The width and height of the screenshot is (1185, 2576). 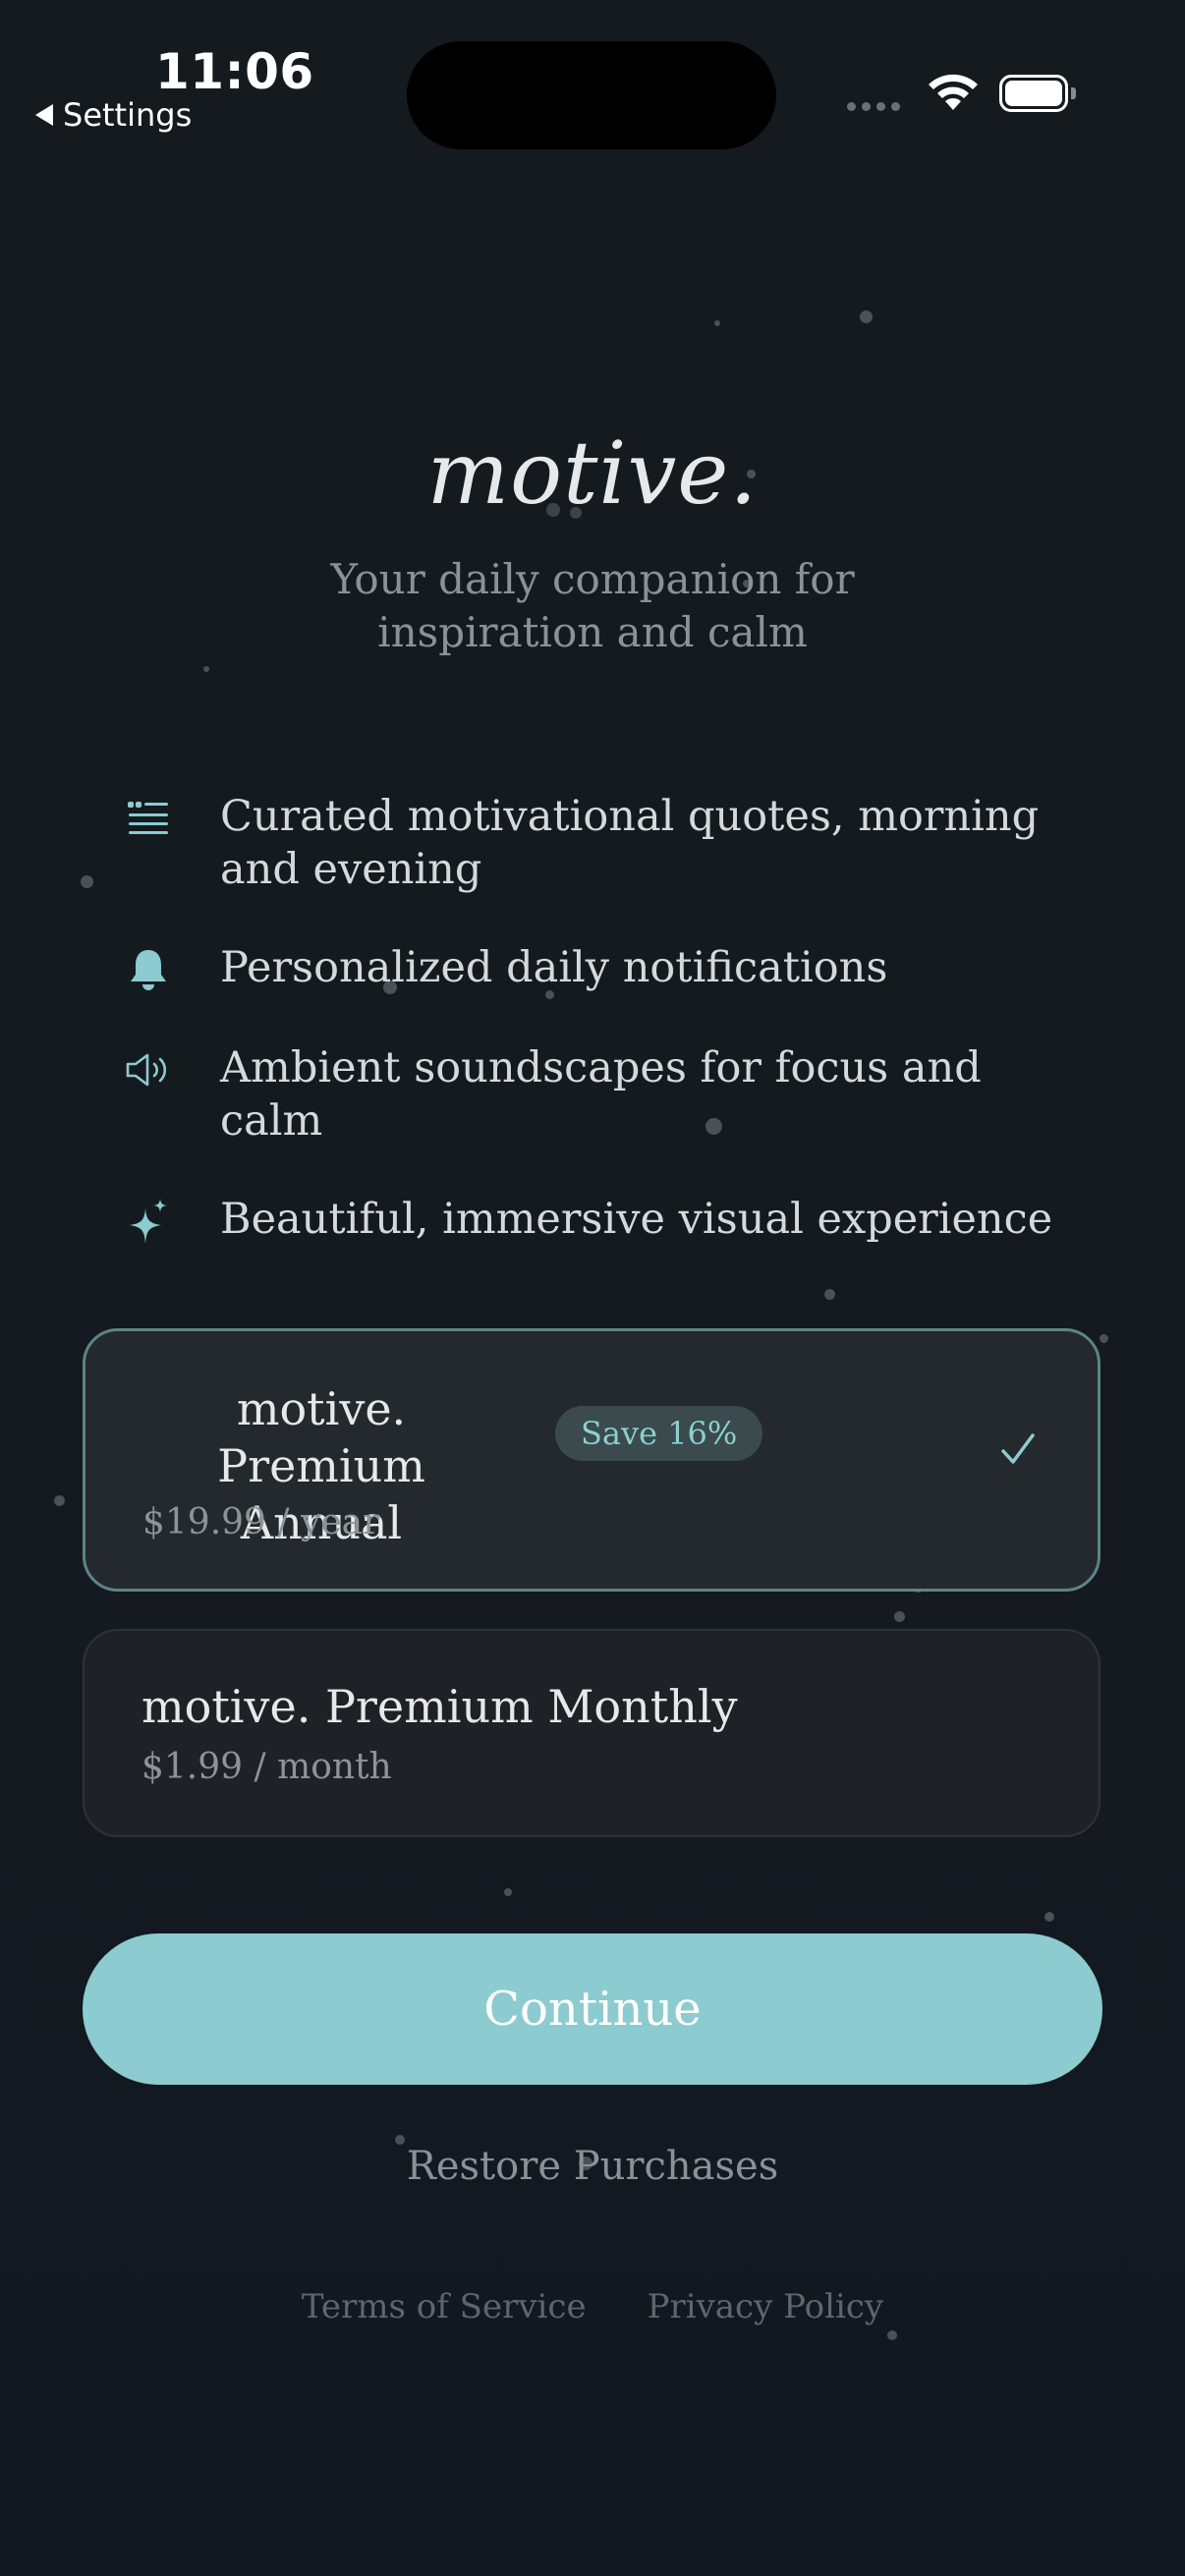 What do you see at coordinates (954, 92) in the screenshot?
I see `wifi-icon` at bounding box center [954, 92].